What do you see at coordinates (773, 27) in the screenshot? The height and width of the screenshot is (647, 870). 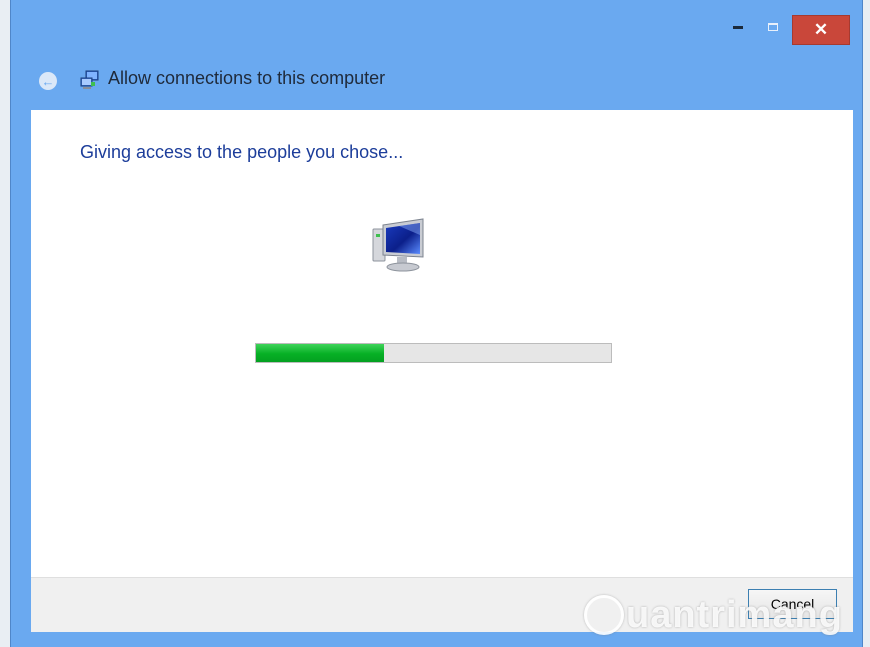 I see `maximize-button` at bounding box center [773, 27].